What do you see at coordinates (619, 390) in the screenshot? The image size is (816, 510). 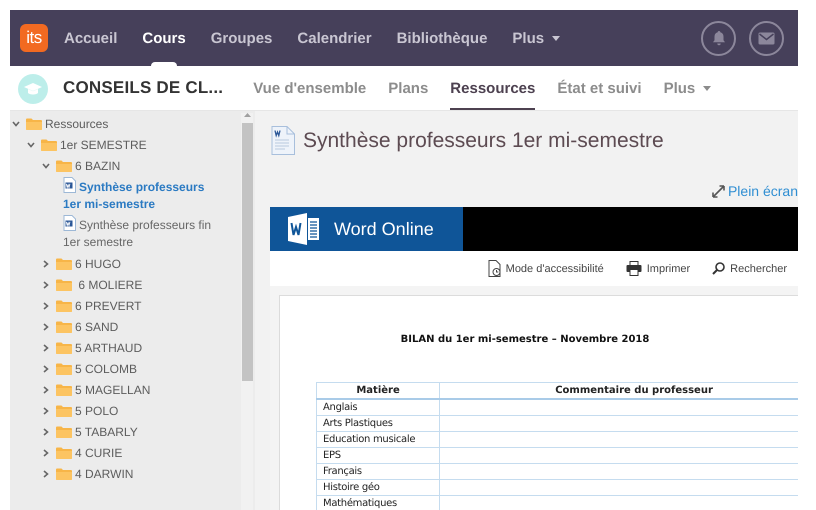 I see `column-header: Commentaire du professeur` at bounding box center [619, 390].